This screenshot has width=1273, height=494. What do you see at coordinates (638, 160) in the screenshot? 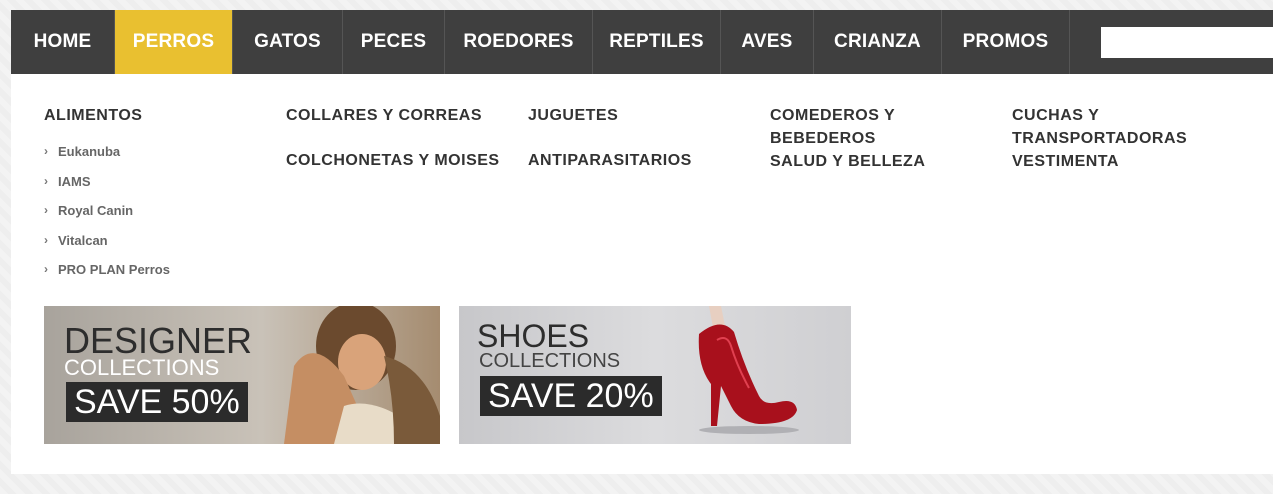
I see `menu-heading-antiparasitarios: ANTIPARASITARIOS` at bounding box center [638, 160].